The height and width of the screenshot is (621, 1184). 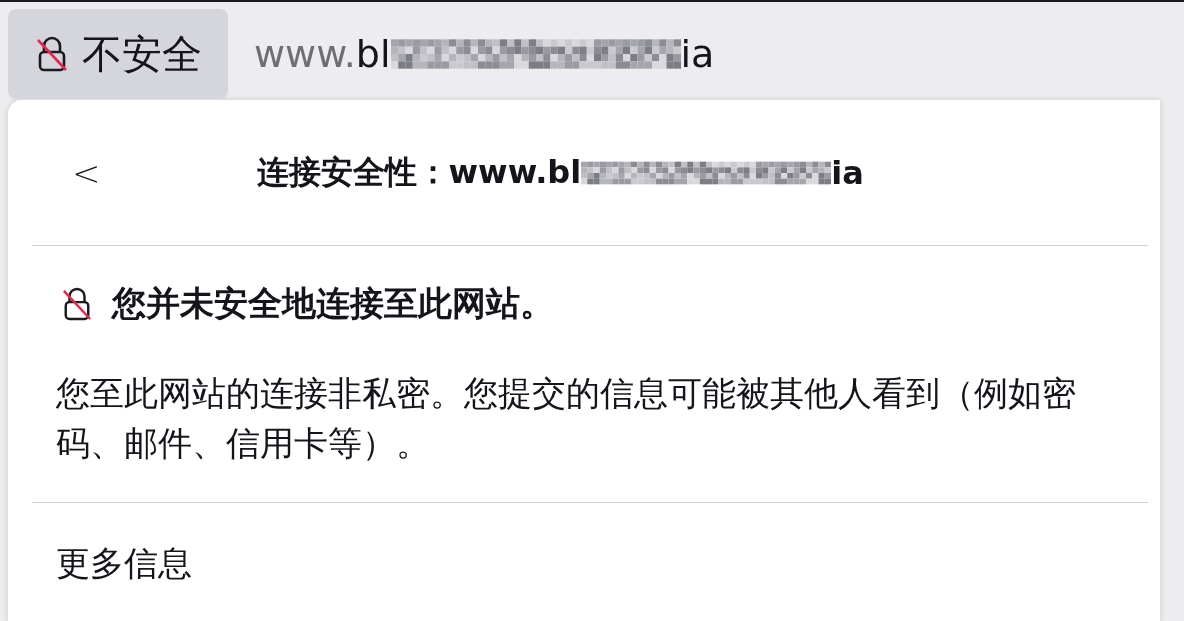 What do you see at coordinates (419, 172) in the screenshot?
I see `panel-title: 连接安全性：www.bl` at bounding box center [419, 172].